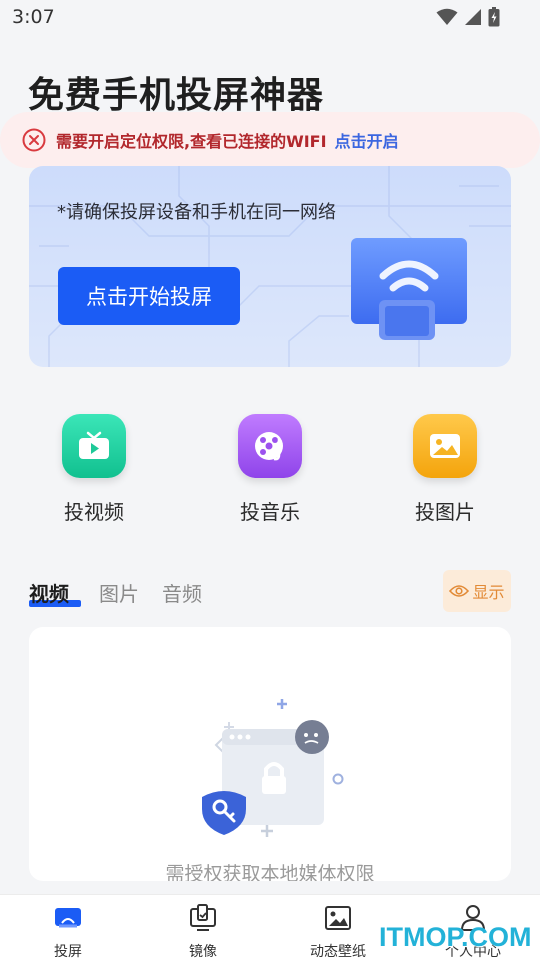 The image size is (540, 960). What do you see at coordinates (203, 931) in the screenshot?
I see `nav-item-mirror: 镜像` at bounding box center [203, 931].